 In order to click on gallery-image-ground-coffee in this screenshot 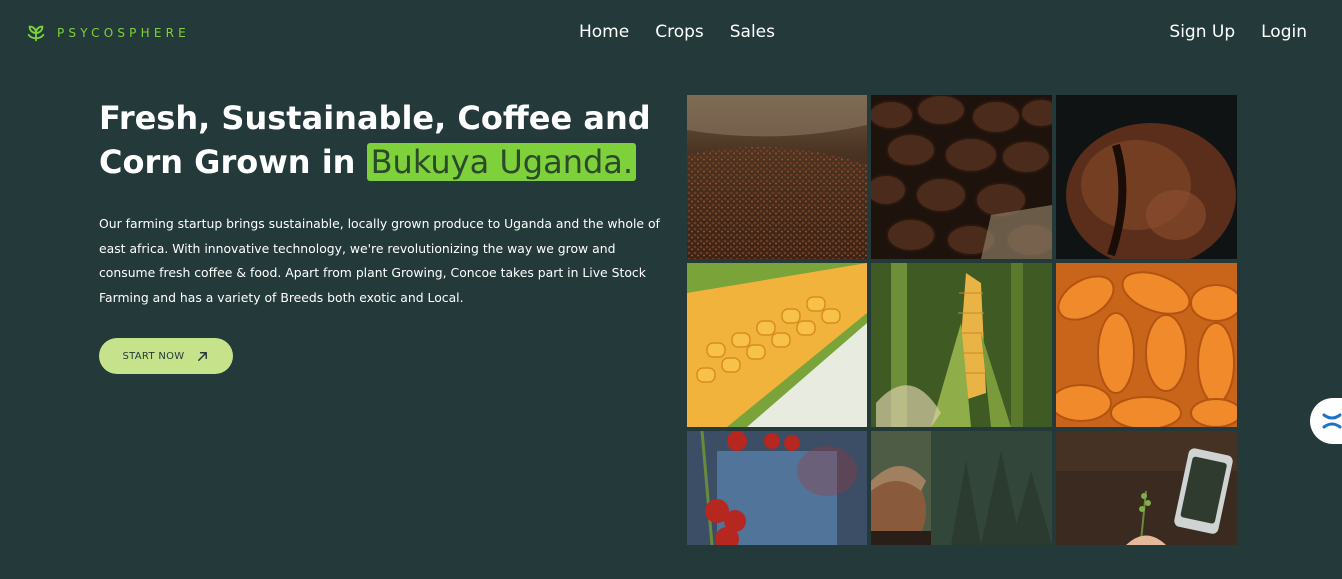, I will do `click(777, 177)`.